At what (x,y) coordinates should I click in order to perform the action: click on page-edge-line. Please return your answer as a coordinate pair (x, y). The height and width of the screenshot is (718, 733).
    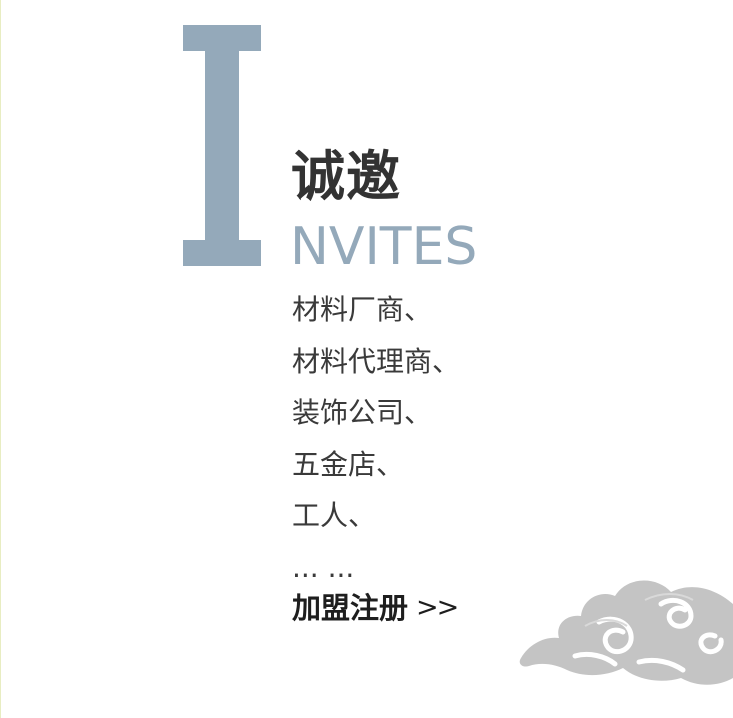
    Looking at the image, I should click on (0, 359).